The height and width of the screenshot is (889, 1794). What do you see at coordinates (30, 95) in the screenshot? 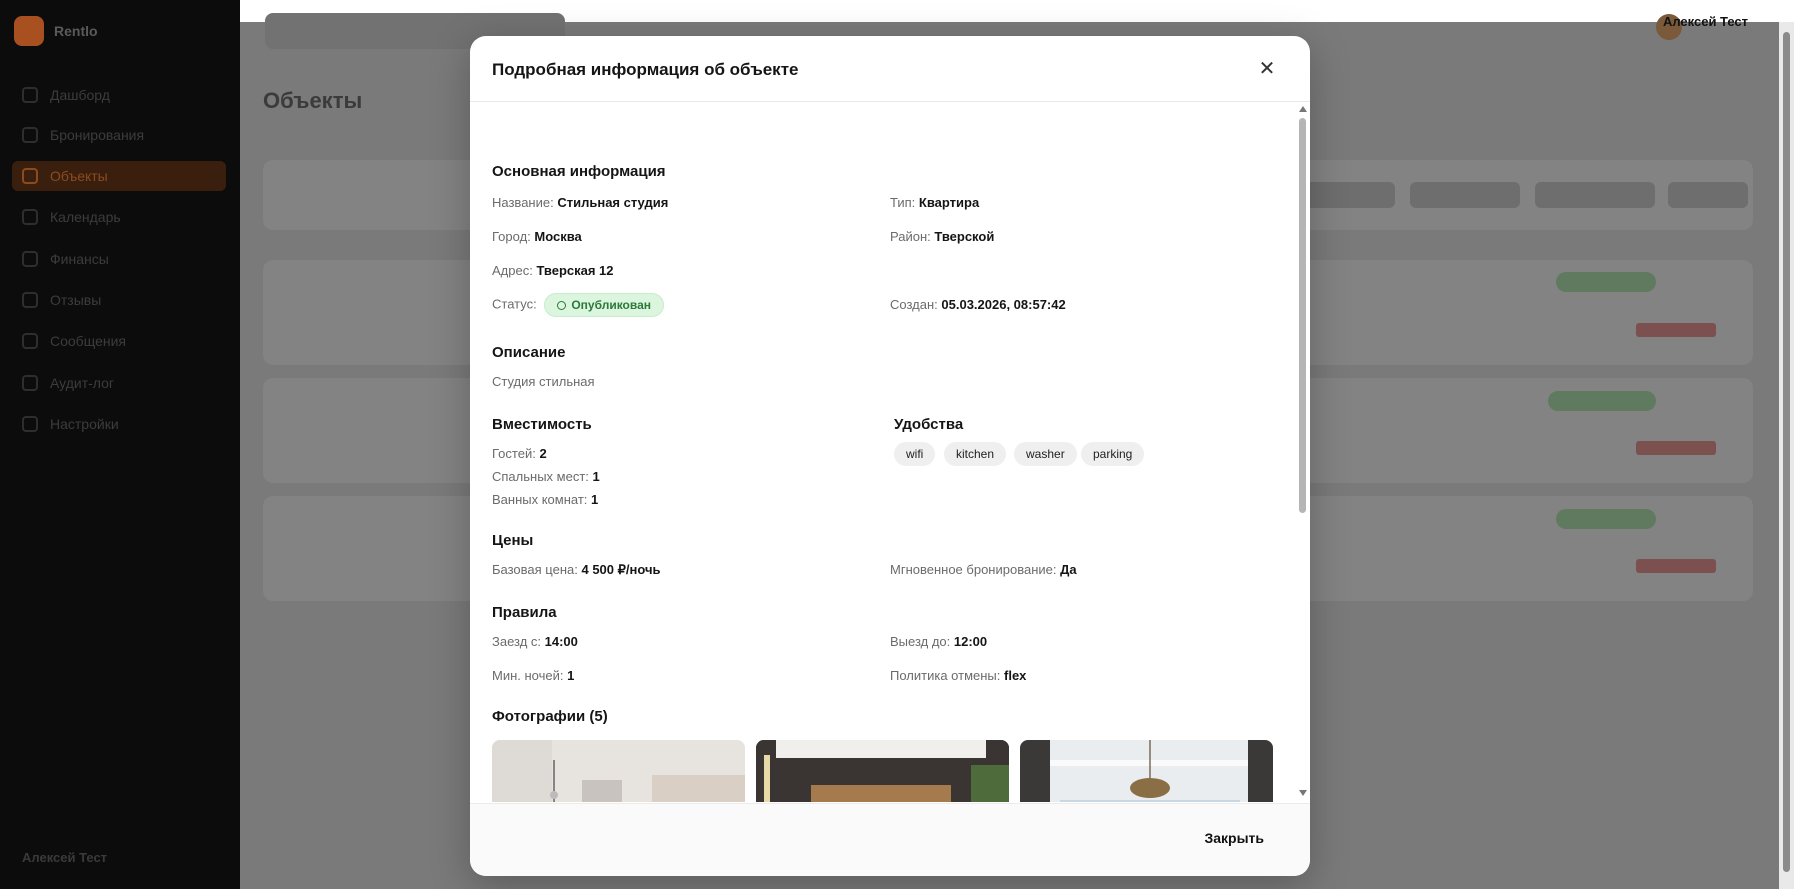
I see `dashboard-icon` at bounding box center [30, 95].